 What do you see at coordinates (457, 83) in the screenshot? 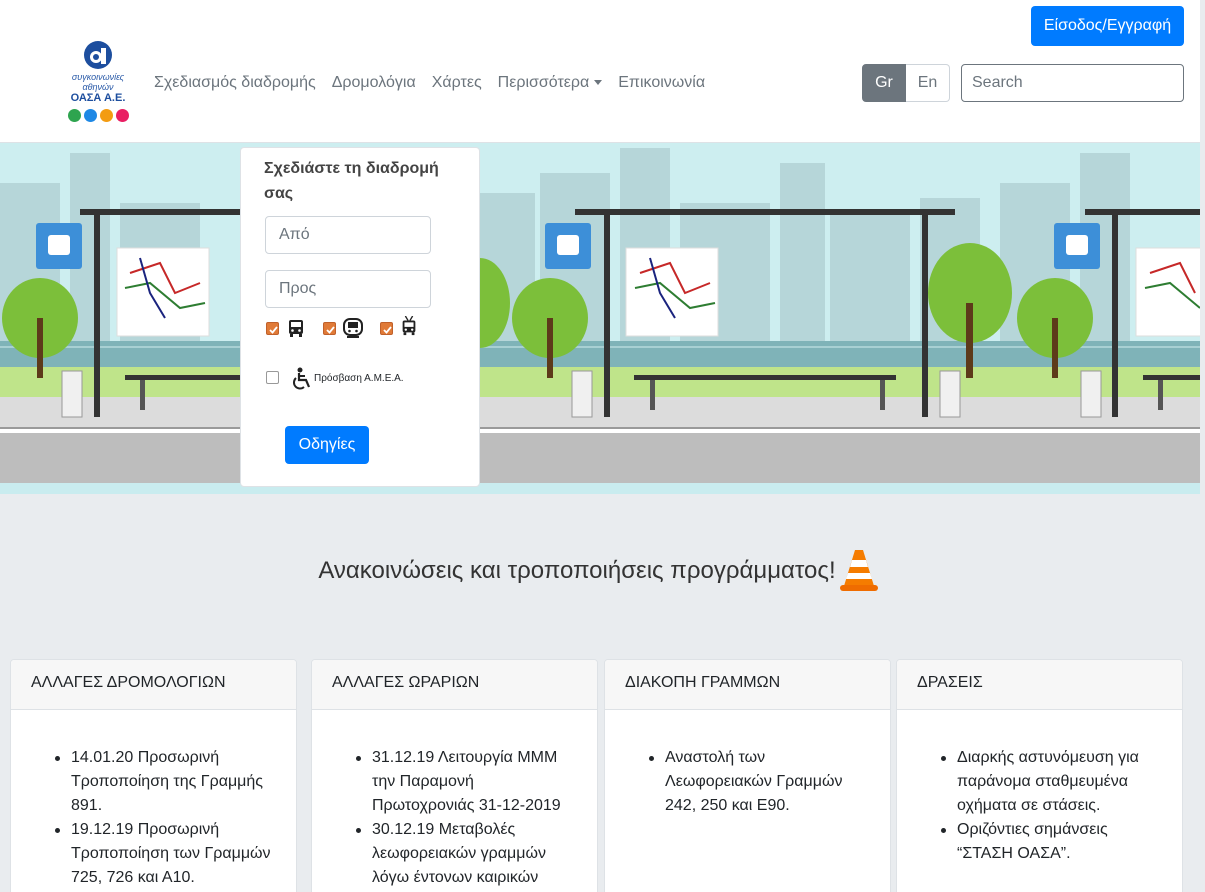
I see `nav-maps: Χάρτες` at bounding box center [457, 83].